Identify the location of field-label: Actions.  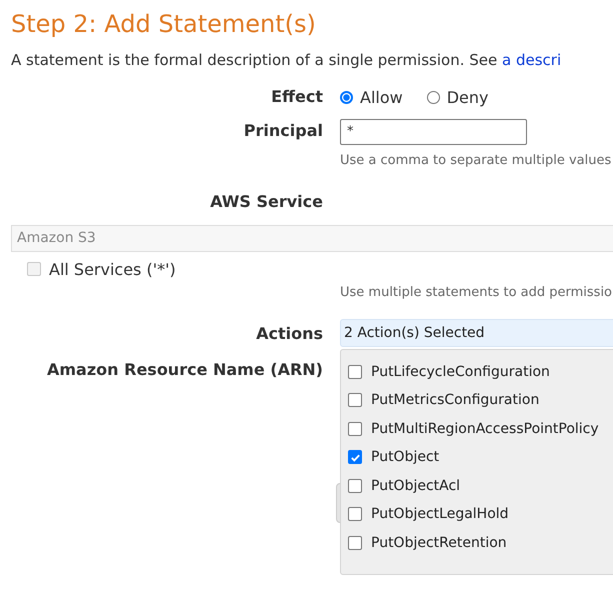
(289, 333).